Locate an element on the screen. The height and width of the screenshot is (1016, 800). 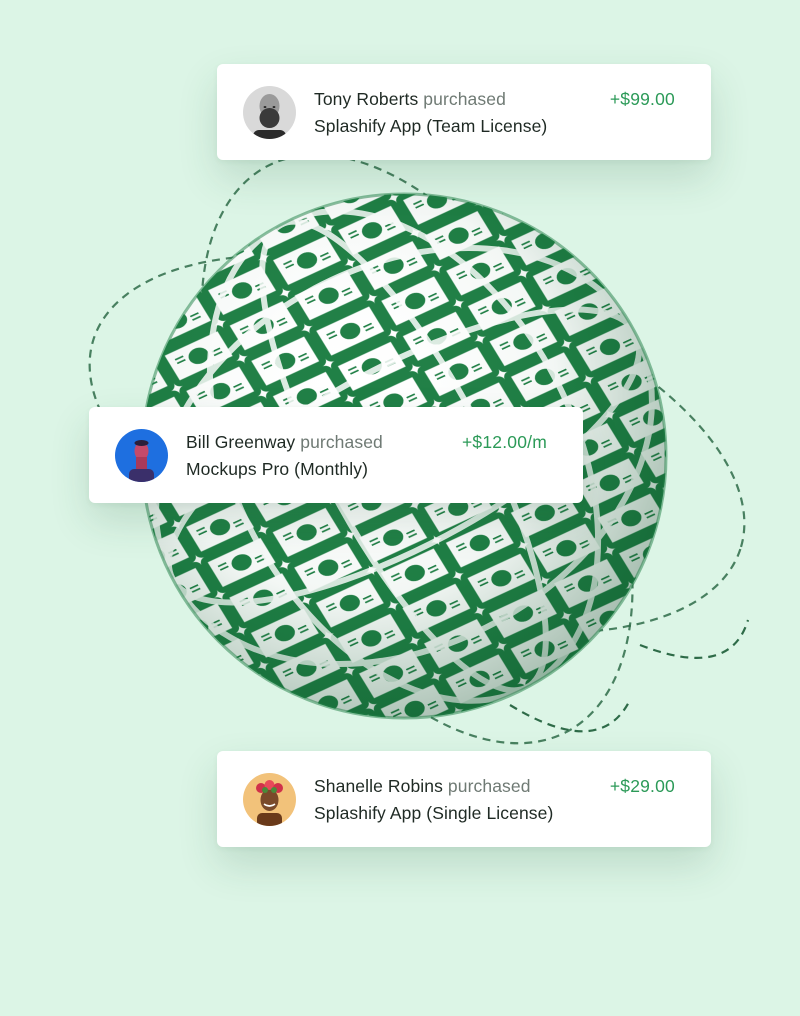
product-name: Splashify App (Team License) is located at coordinates (431, 126).